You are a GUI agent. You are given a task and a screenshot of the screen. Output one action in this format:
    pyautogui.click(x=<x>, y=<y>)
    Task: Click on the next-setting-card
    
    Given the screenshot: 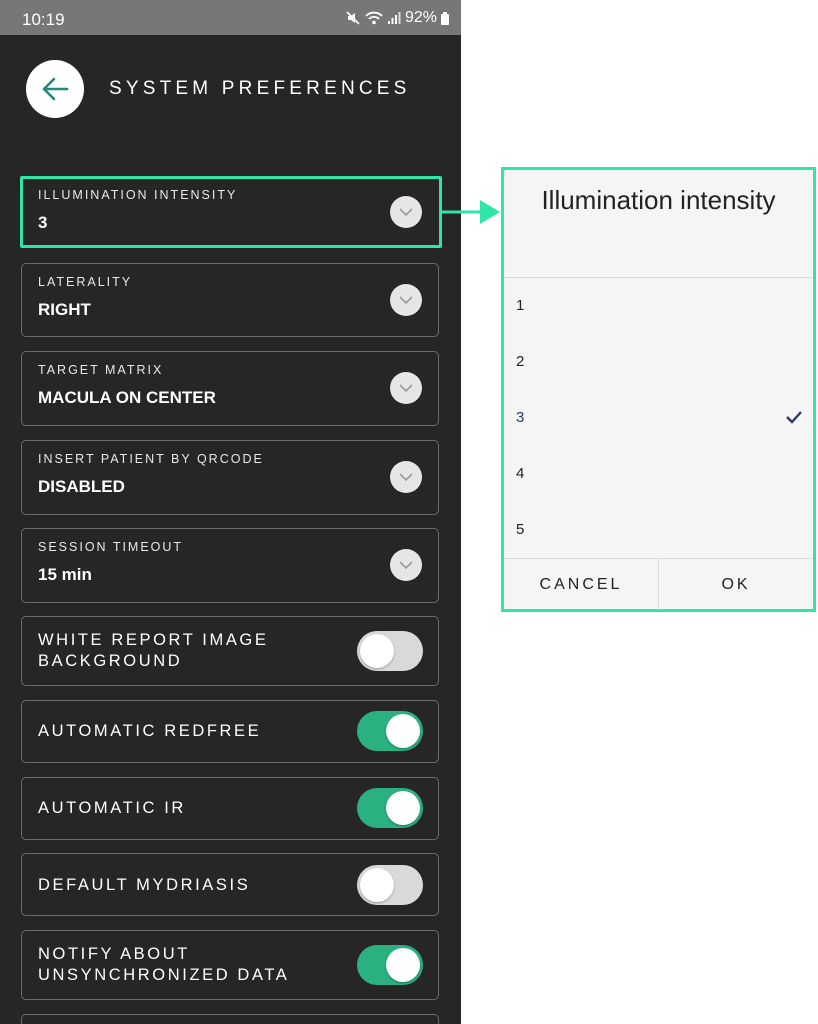 What is the action you would take?
    pyautogui.click(x=230, y=1019)
    